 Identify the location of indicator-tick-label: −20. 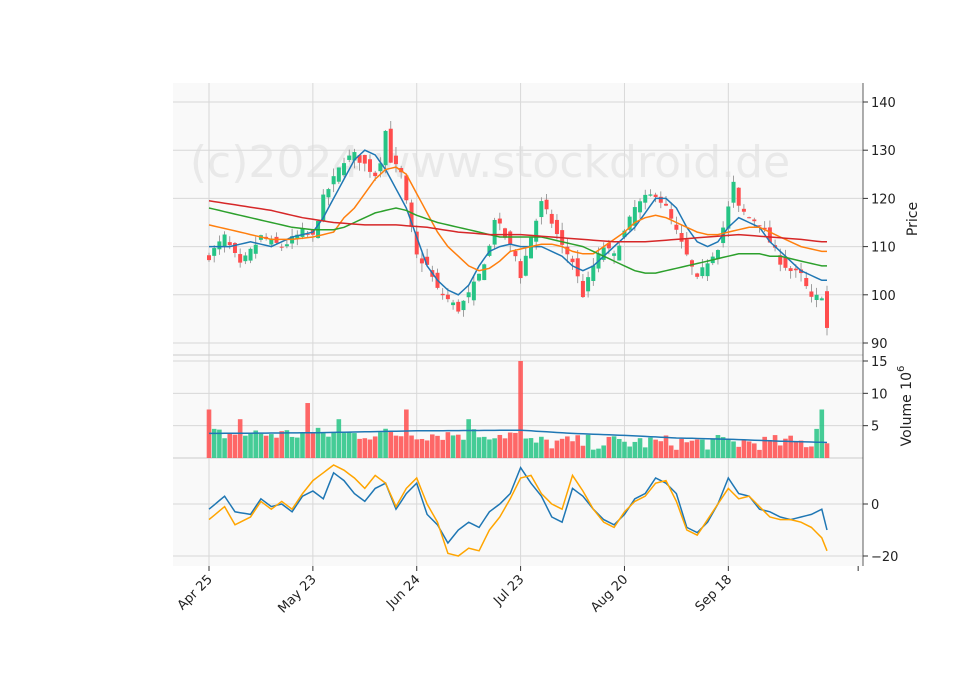
(884, 557).